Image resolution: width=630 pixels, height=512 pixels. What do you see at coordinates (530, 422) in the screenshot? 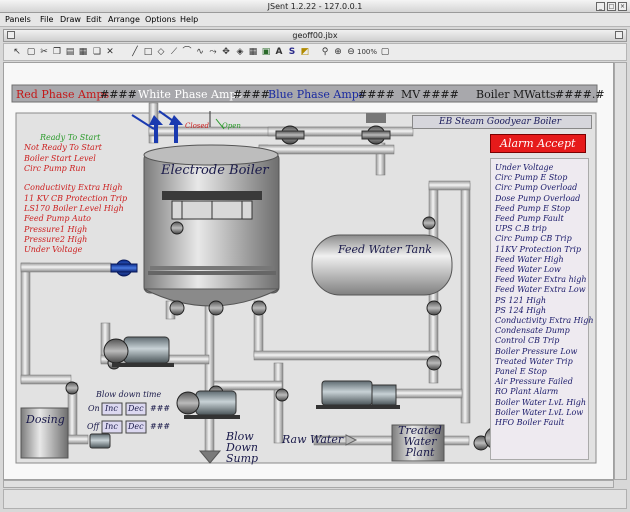
I see `alarm-item: HFO Boiler Fault` at bounding box center [530, 422].